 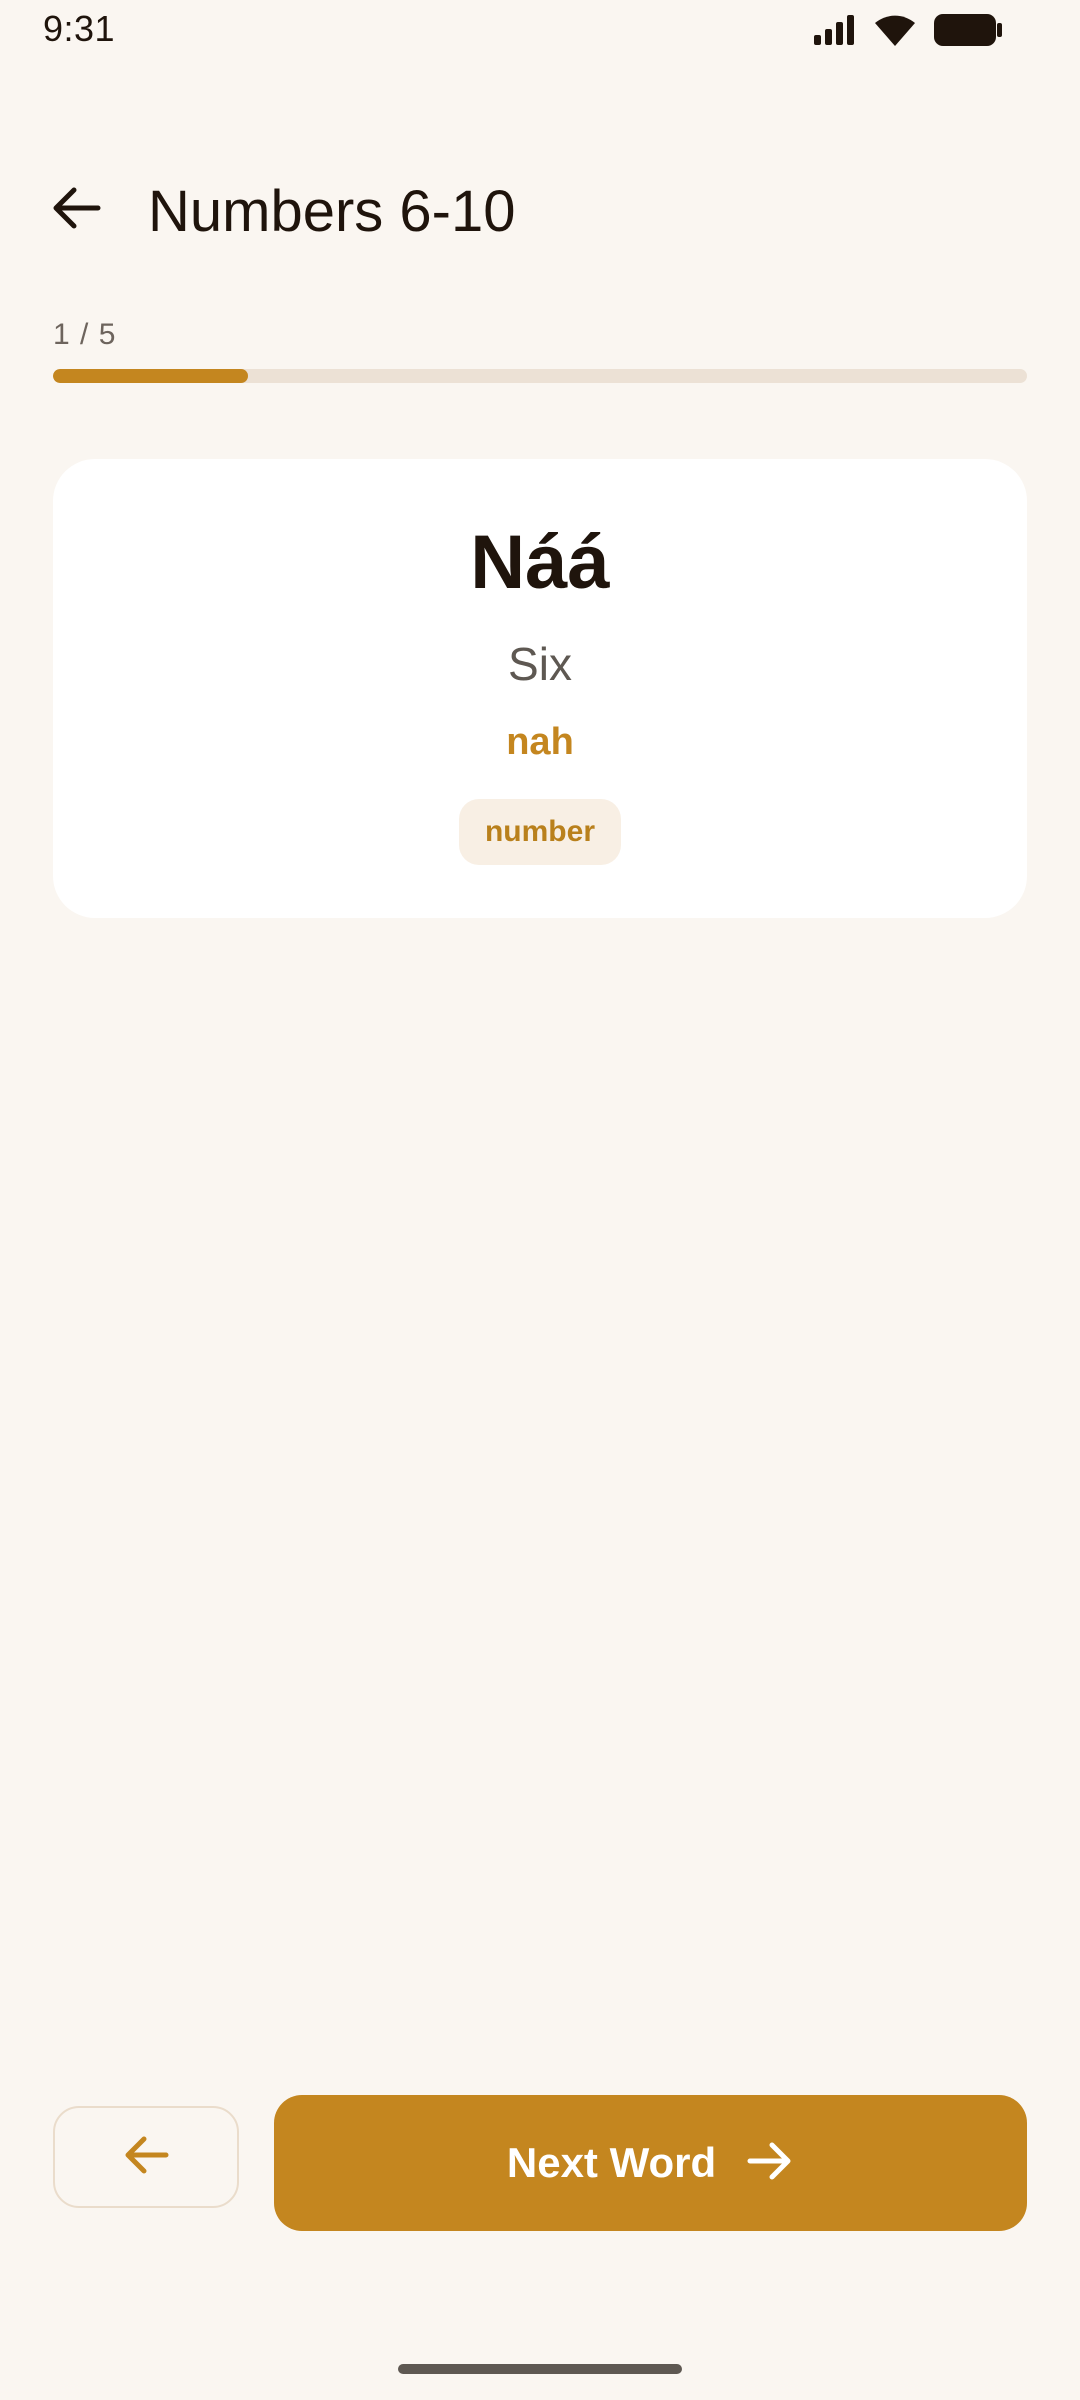 I want to click on next-word-button: Next Word, so click(x=650, y=2163).